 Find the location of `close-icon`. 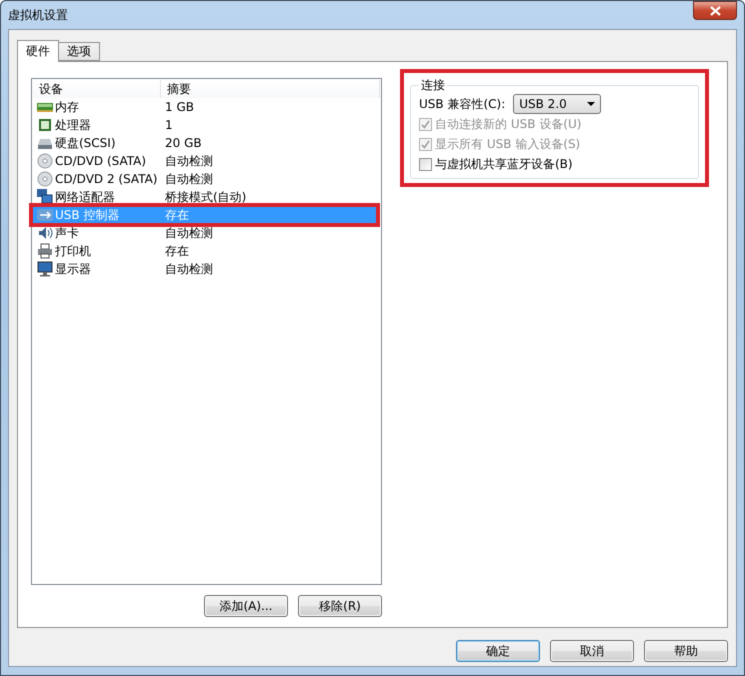

close-icon is located at coordinates (715, 11).